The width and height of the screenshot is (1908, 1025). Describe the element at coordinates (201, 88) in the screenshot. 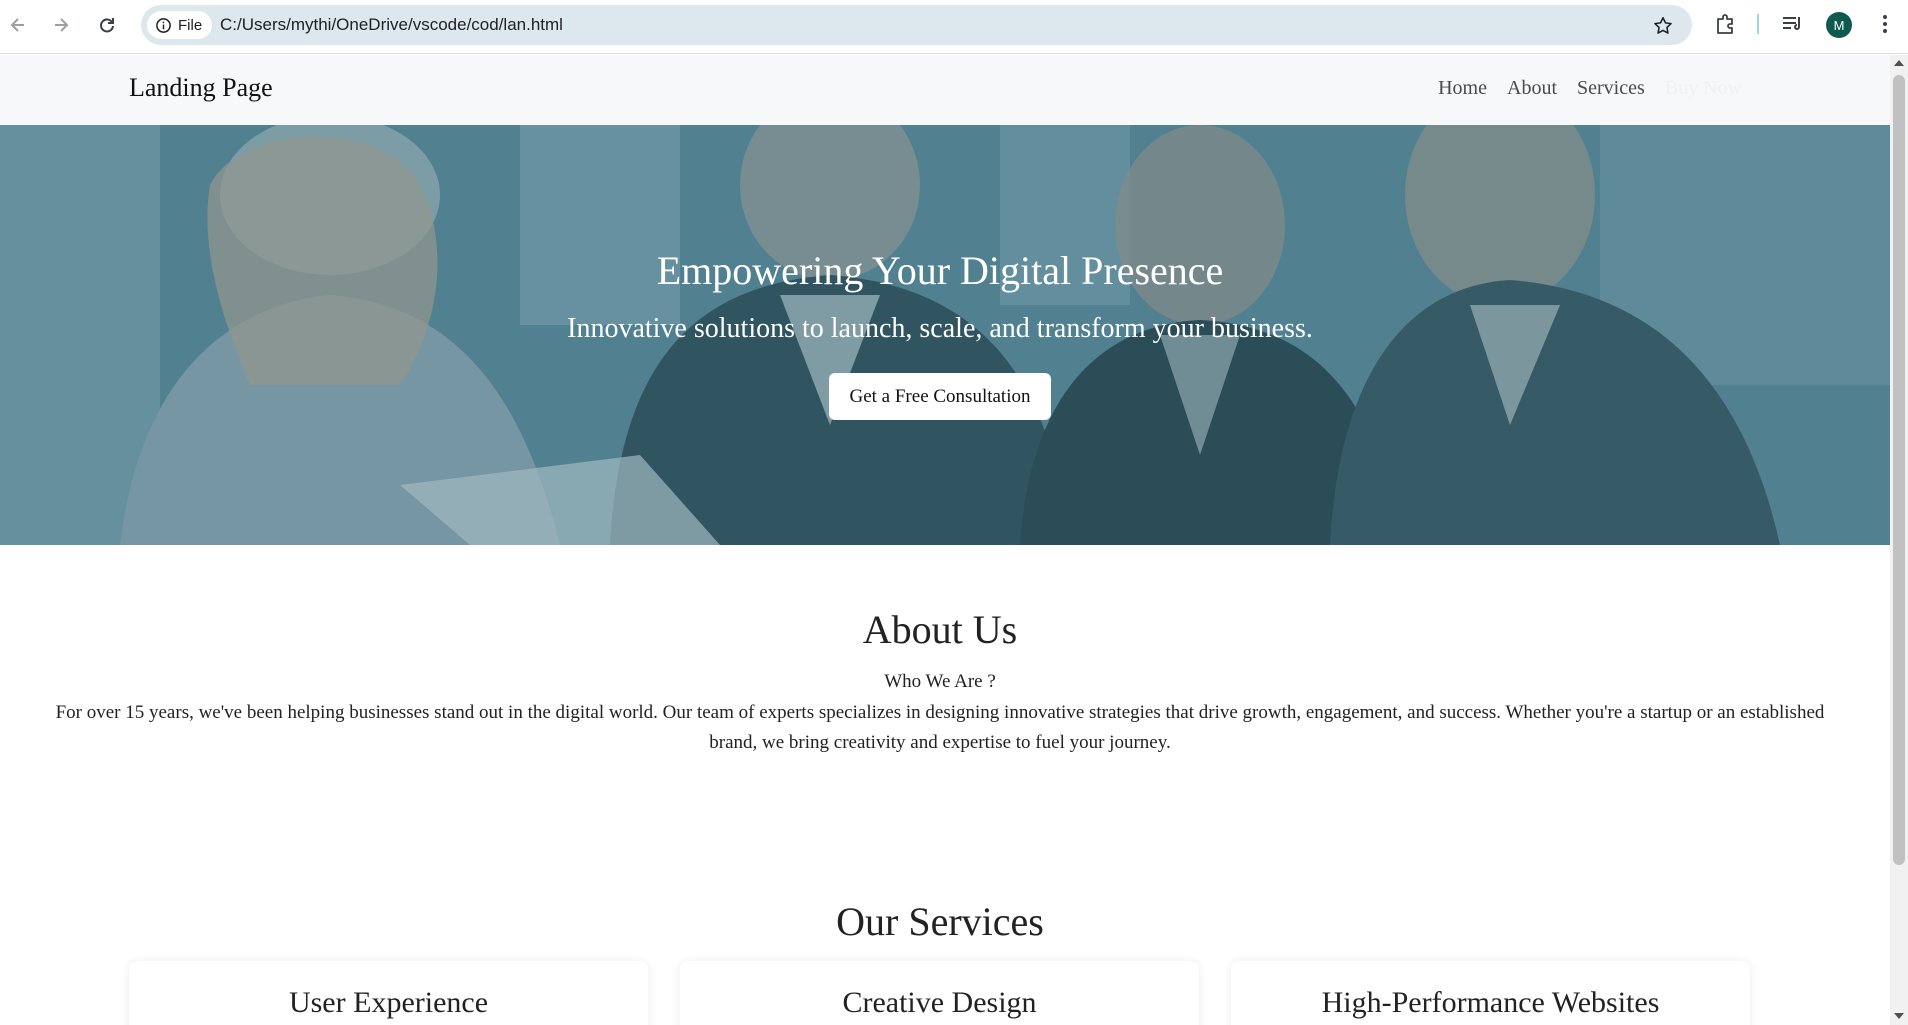

I see `brand-logo-text: Landing Page` at that location.